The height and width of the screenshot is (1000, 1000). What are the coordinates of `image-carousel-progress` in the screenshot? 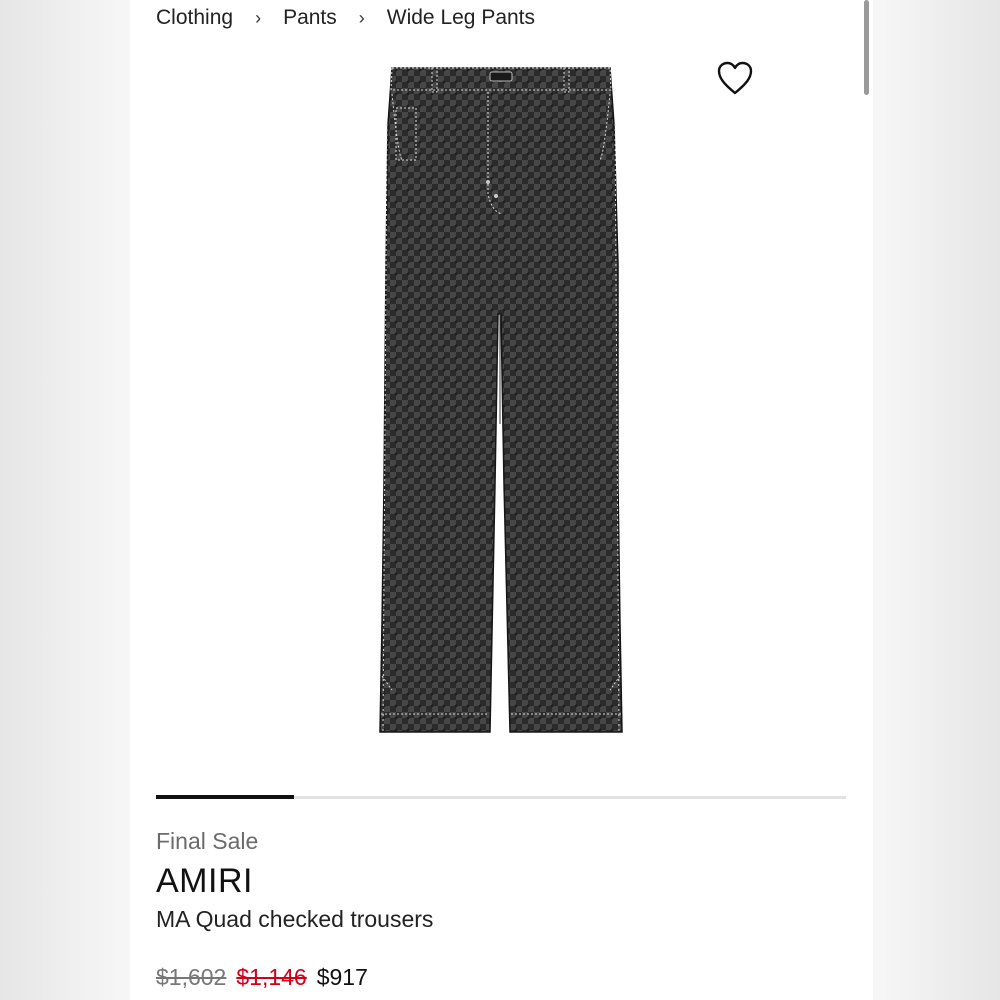 It's located at (501, 797).